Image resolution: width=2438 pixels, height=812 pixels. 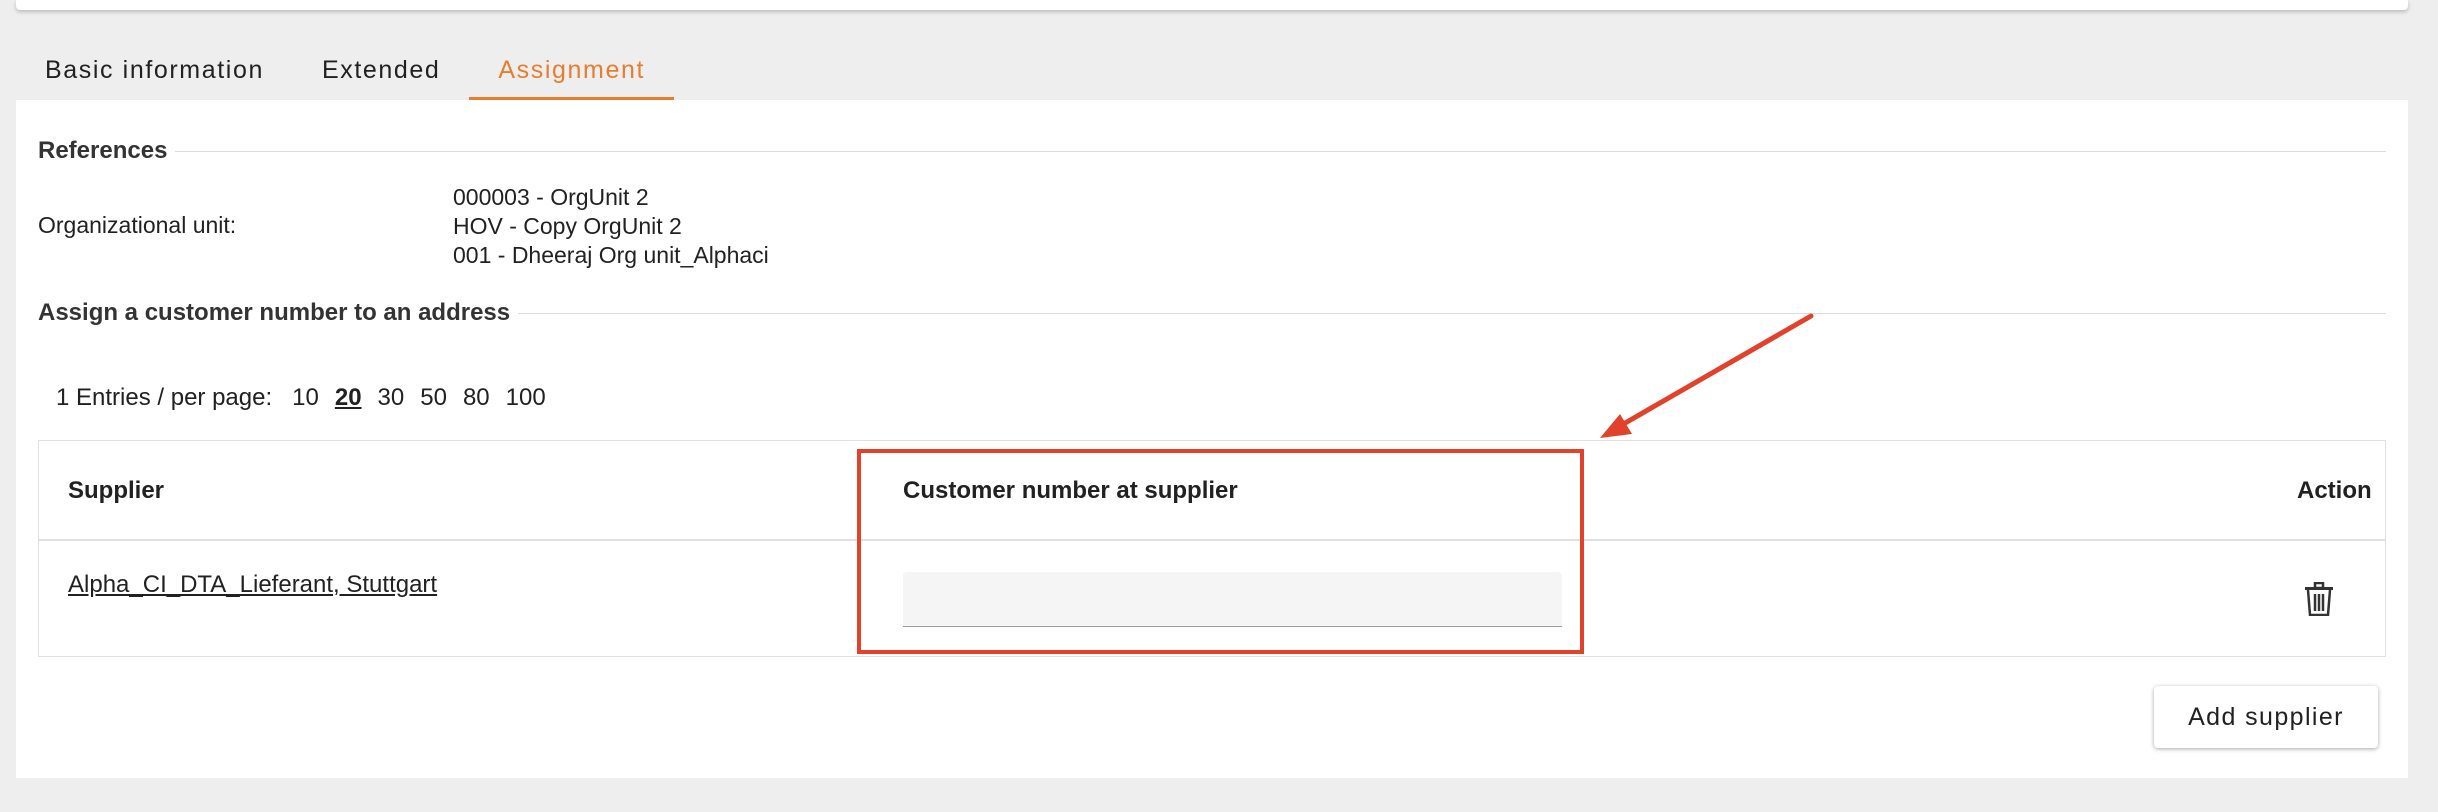 I want to click on tab-extended: Extended, so click(x=381, y=70).